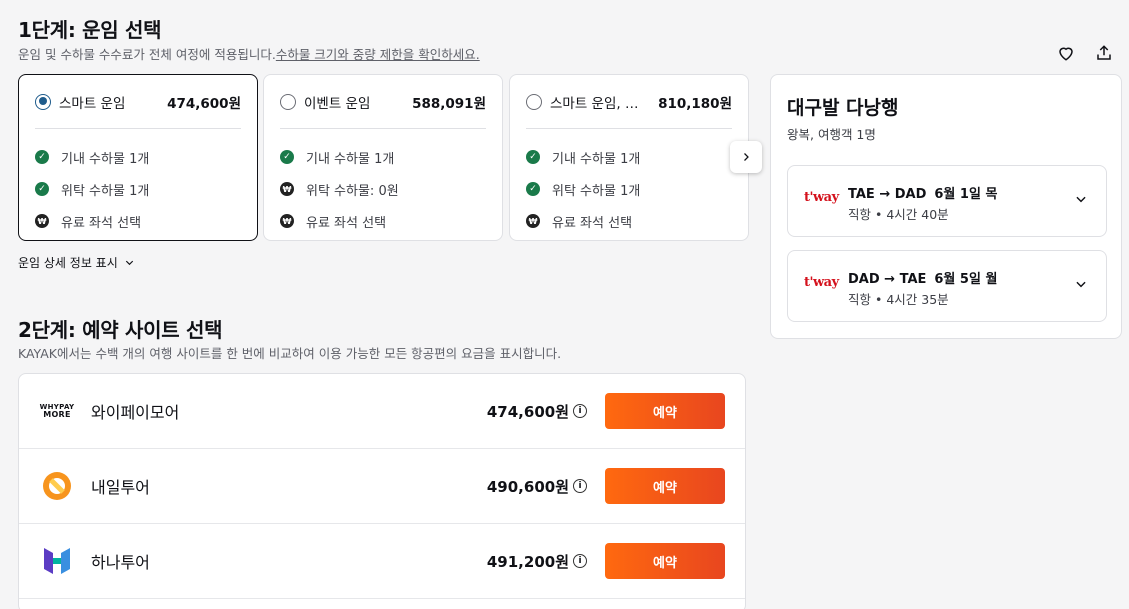  Describe the element at coordinates (92, 103) in the screenshot. I see `fare-name: 스마트 운임` at that location.